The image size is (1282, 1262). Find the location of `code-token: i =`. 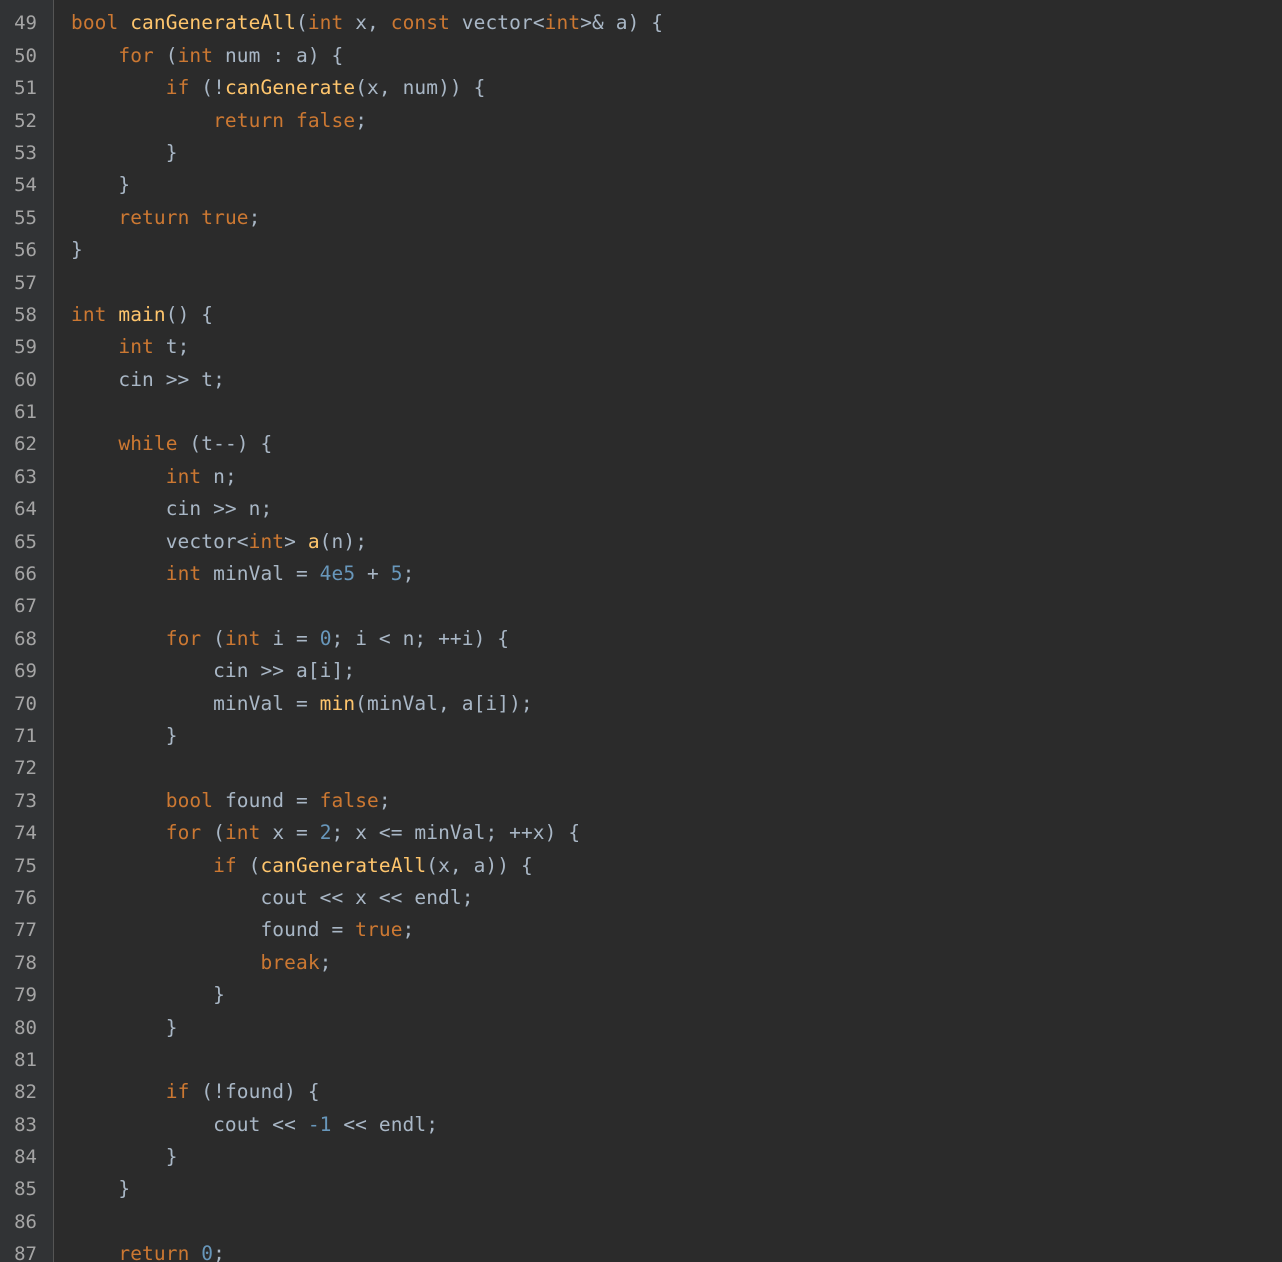

code-token: i = is located at coordinates (290, 638).